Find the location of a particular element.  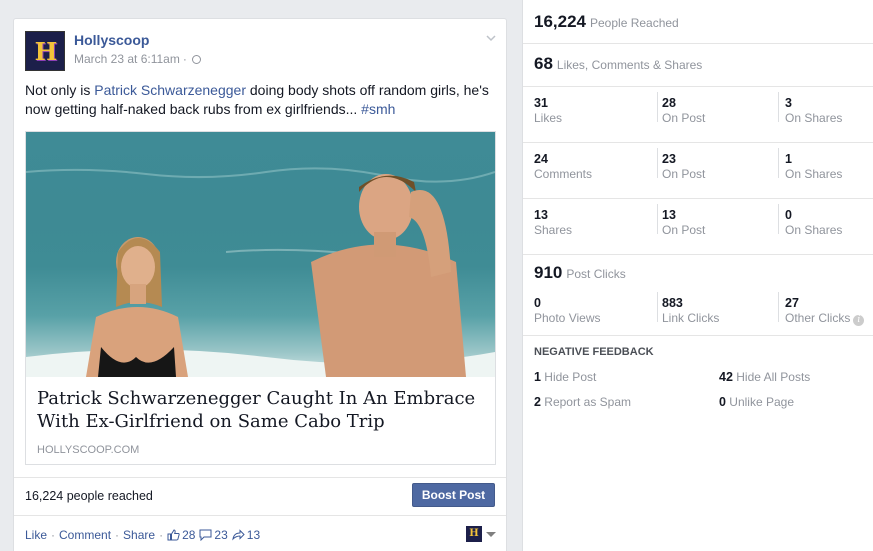

engagement-value: 68 is located at coordinates (543, 63).